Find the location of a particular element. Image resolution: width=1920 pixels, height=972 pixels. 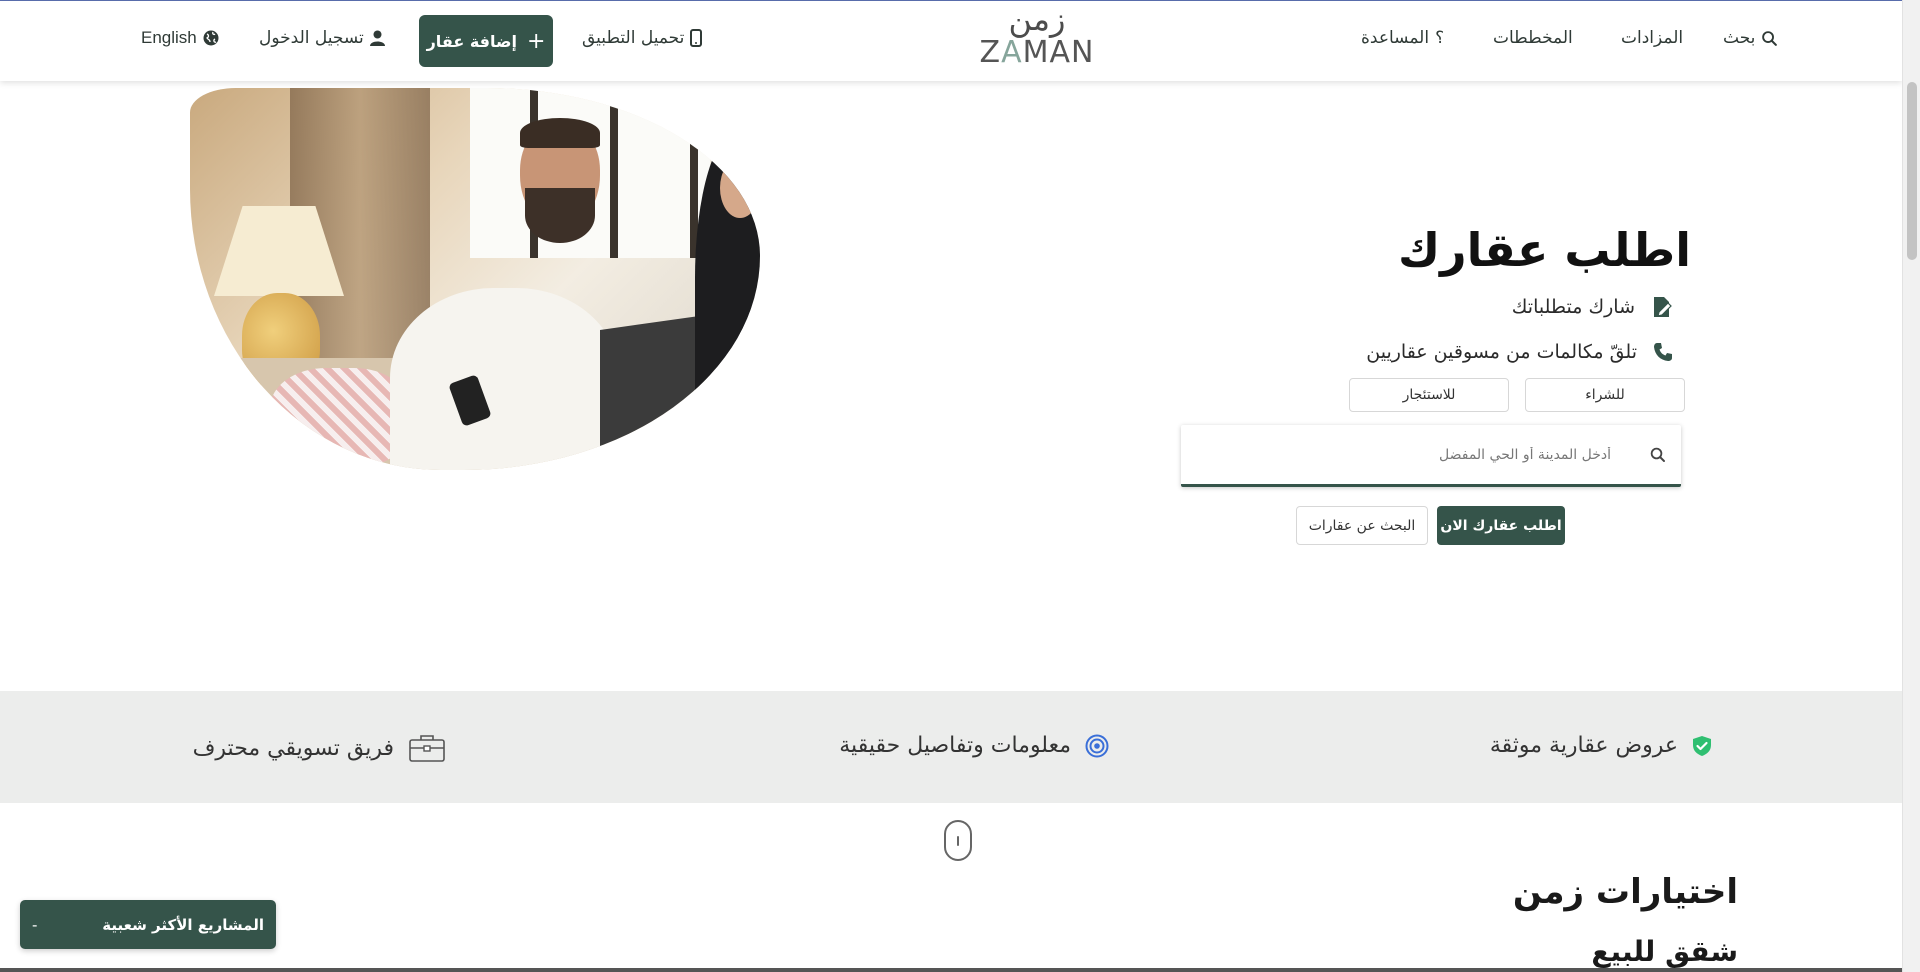

shield-check-icon is located at coordinates (1702, 745).